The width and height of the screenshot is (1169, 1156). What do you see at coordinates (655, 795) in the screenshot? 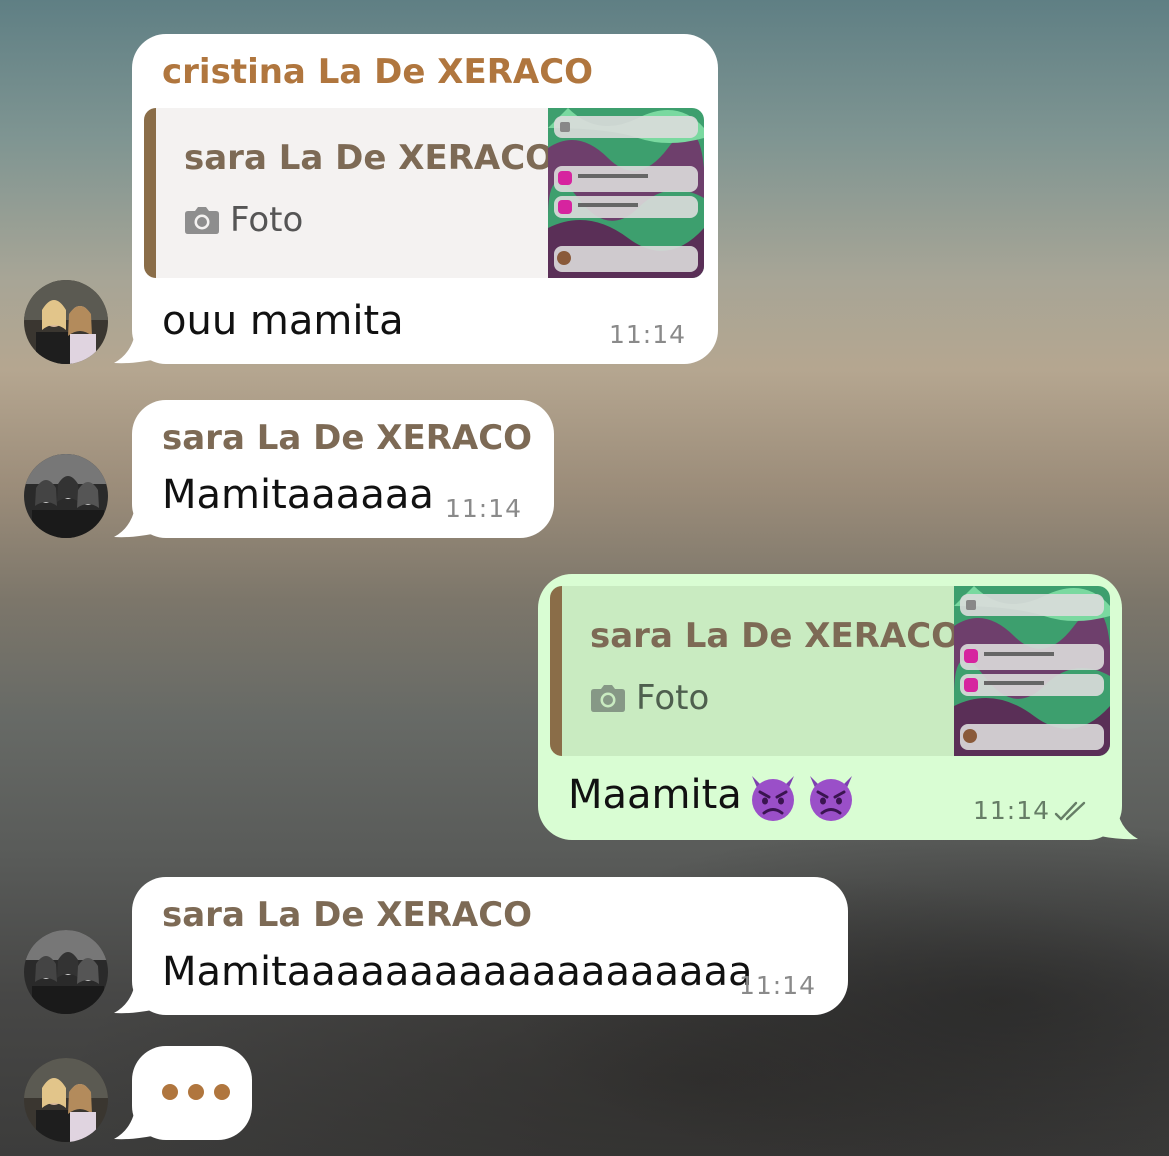
I see `message-text-content: Maamita` at bounding box center [655, 795].